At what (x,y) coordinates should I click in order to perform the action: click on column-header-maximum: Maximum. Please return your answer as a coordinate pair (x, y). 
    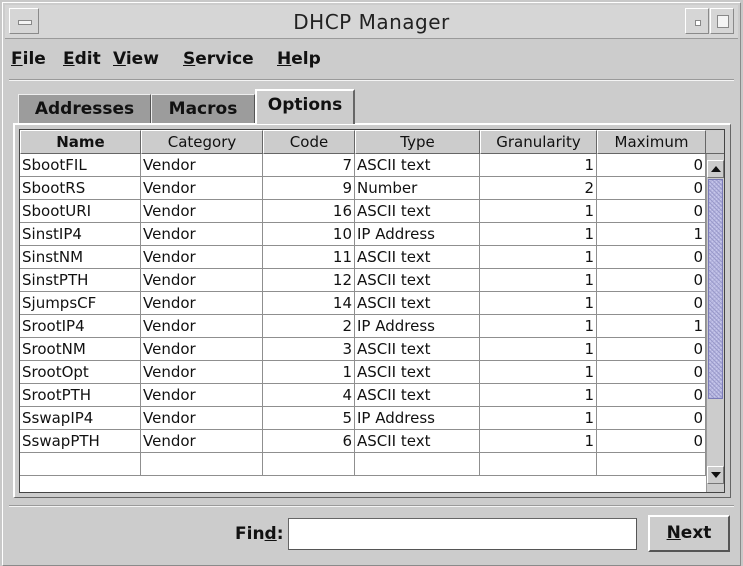
    Looking at the image, I should click on (651, 142).